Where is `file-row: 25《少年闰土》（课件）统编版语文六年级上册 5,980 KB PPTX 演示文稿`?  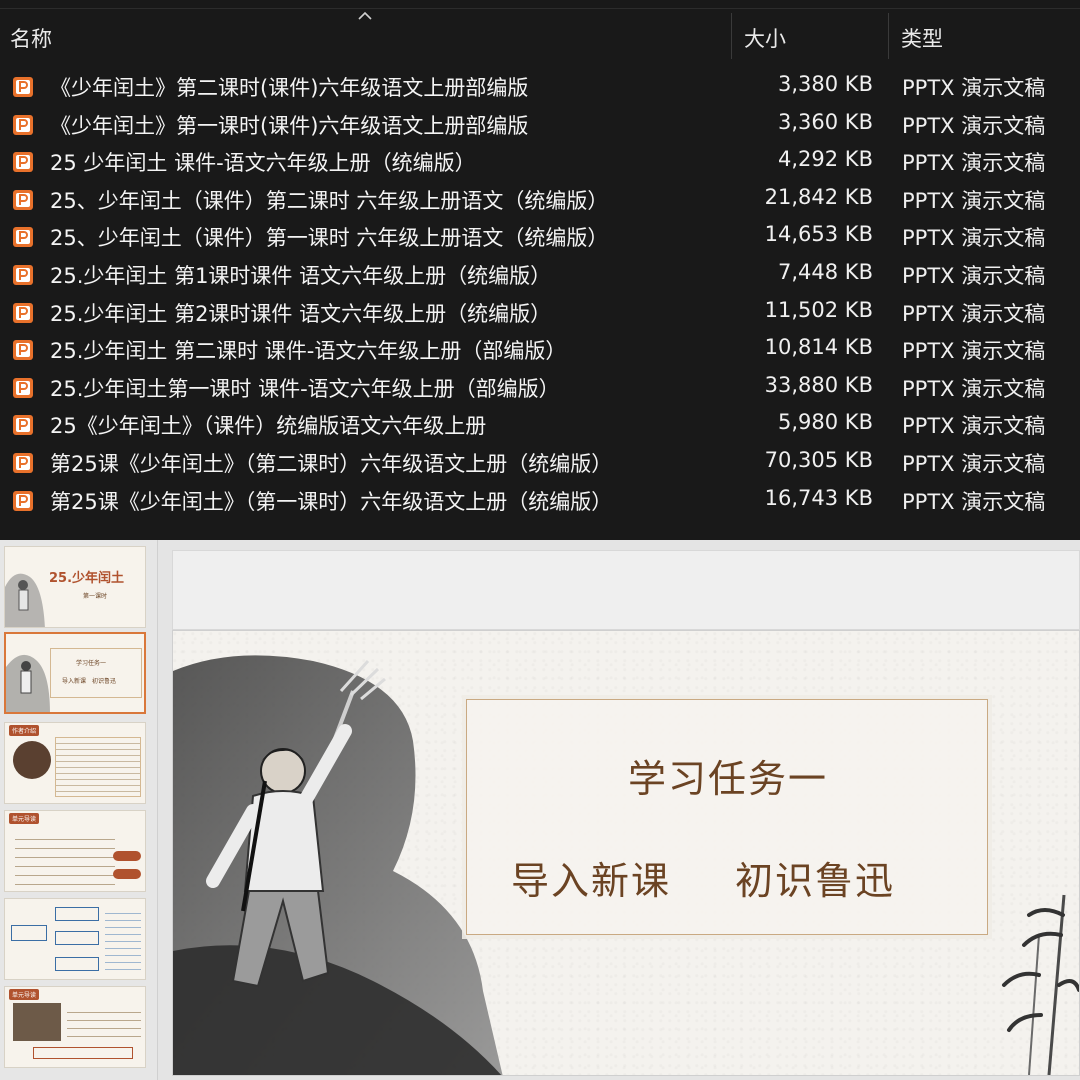 file-row: 25《少年闰土》（课件）统编版语文六年级上册 5,980 KB PPTX 演示文稿 is located at coordinates (540, 424).